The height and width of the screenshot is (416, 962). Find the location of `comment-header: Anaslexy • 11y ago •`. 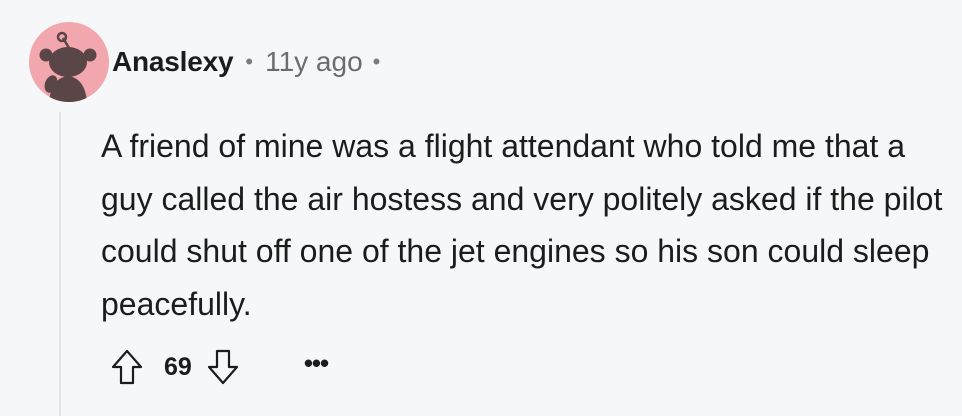

comment-header: Anaslexy • 11y ago • is located at coordinates (246, 62).